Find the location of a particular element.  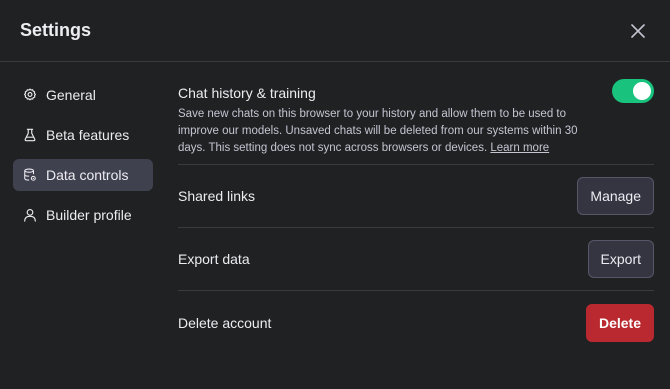

sidebar-item-label: Beta features is located at coordinates (88, 135).